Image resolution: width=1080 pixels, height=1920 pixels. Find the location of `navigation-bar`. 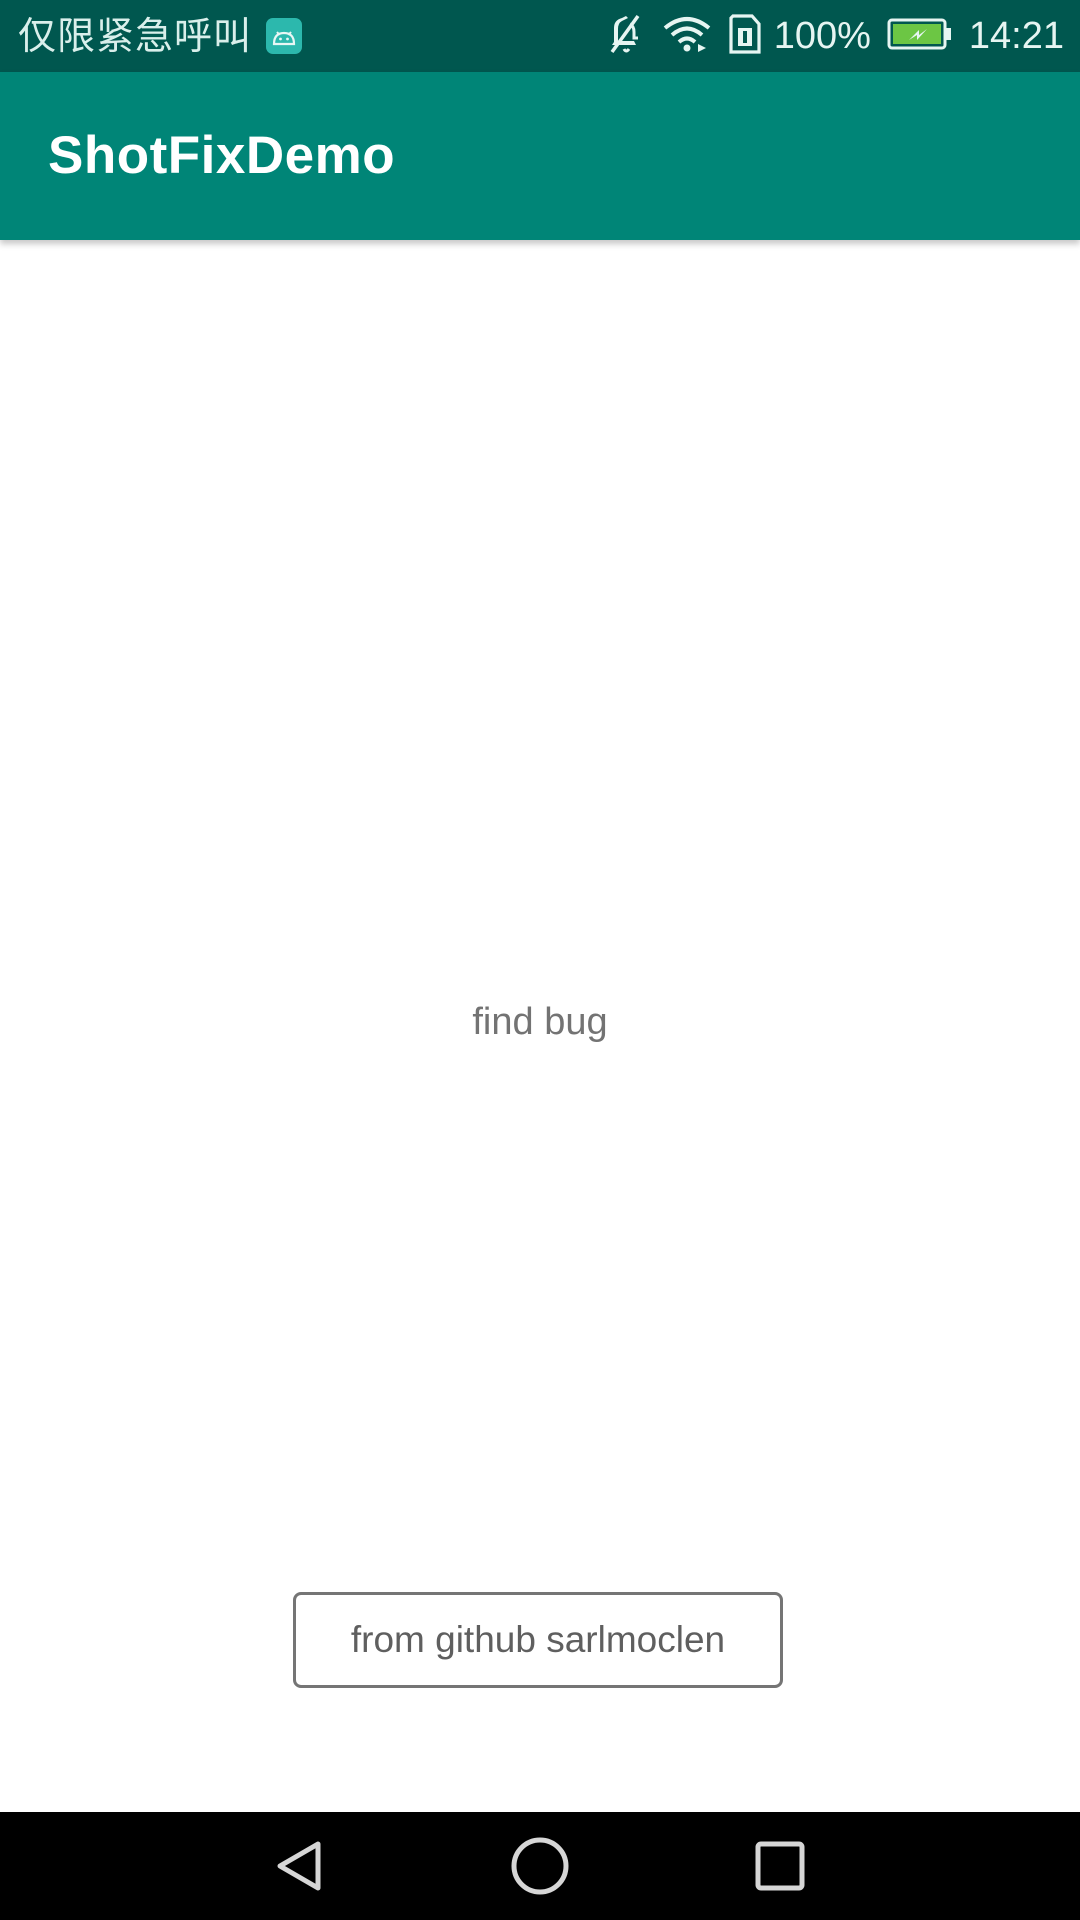

navigation-bar is located at coordinates (540, 1866).